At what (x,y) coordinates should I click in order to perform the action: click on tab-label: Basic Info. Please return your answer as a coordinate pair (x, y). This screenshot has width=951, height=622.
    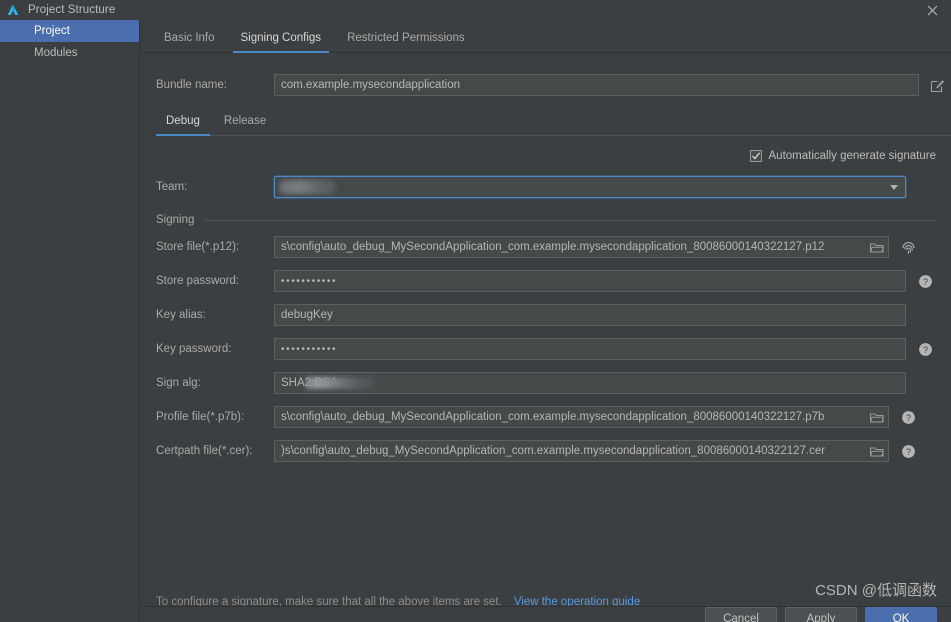
    Looking at the image, I should click on (189, 38).